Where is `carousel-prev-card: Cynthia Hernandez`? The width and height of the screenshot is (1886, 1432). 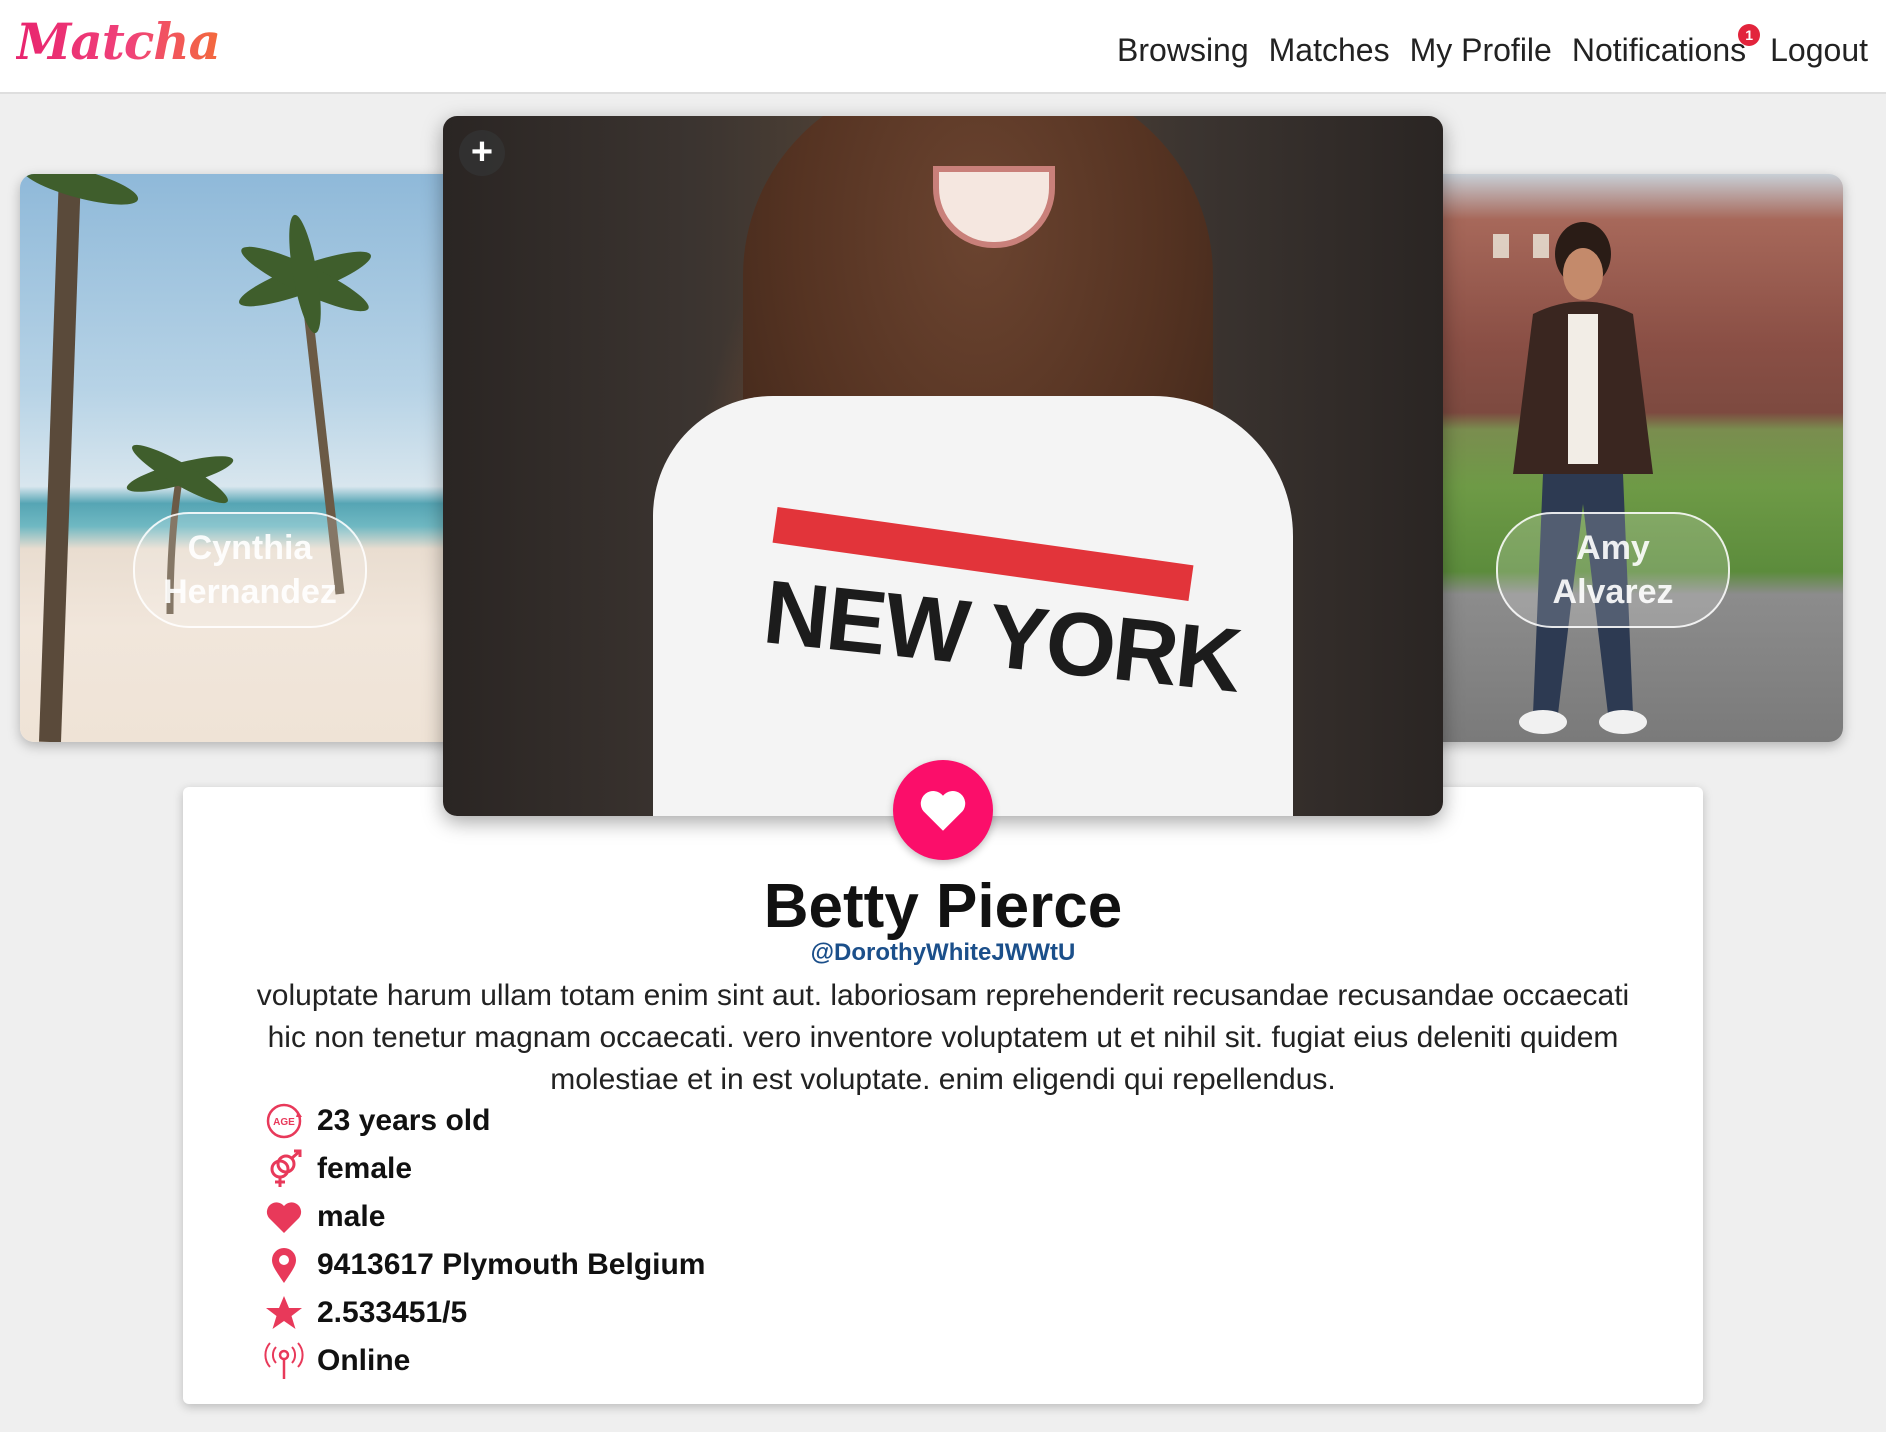
carousel-prev-card: Cynthia Hernandez is located at coordinates (250, 458).